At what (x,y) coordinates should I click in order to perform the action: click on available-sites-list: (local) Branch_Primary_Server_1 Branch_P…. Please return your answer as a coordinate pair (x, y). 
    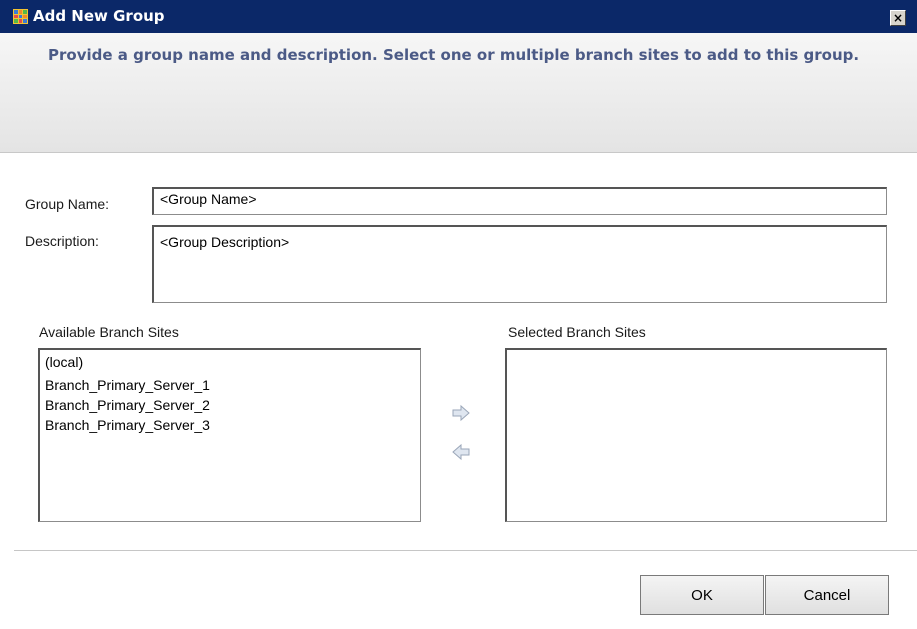
    Looking at the image, I should click on (229, 435).